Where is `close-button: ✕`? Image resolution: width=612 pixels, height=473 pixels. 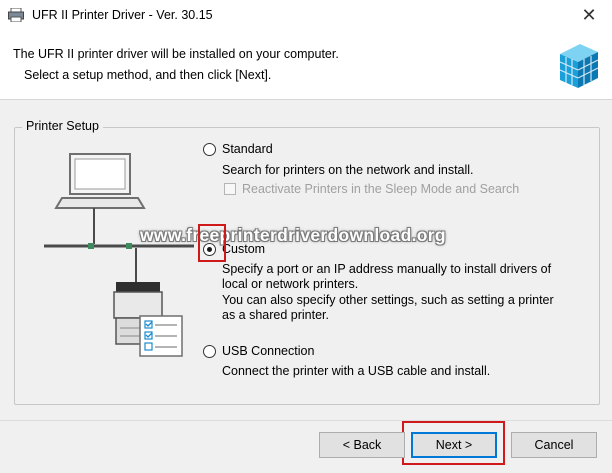 close-button: ✕ is located at coordinates (589, 15).